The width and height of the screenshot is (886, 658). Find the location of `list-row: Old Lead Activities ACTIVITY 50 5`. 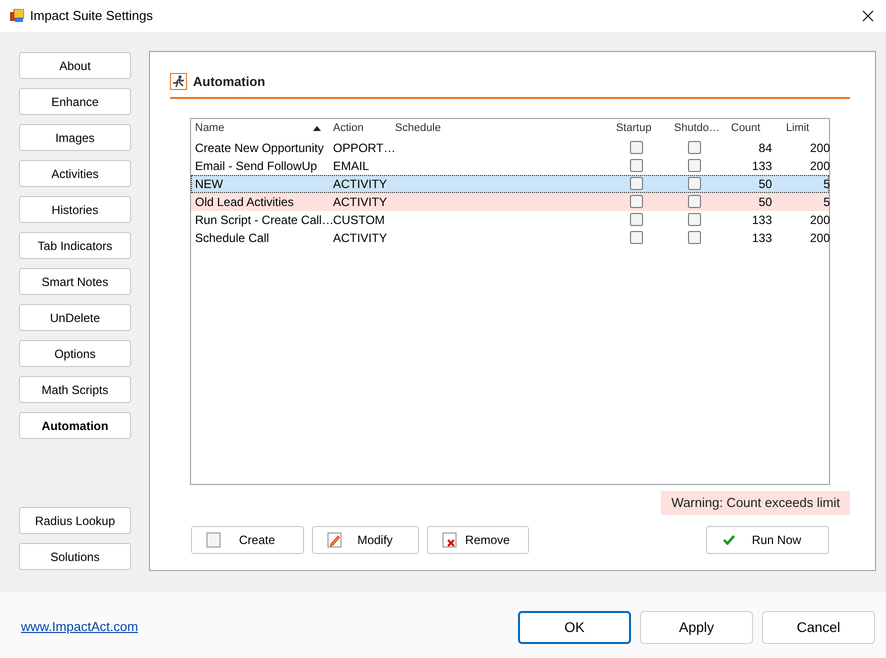

list-row: Old Lead Activities ACTIVITY 50 5 is located at coordinates (510, 201).